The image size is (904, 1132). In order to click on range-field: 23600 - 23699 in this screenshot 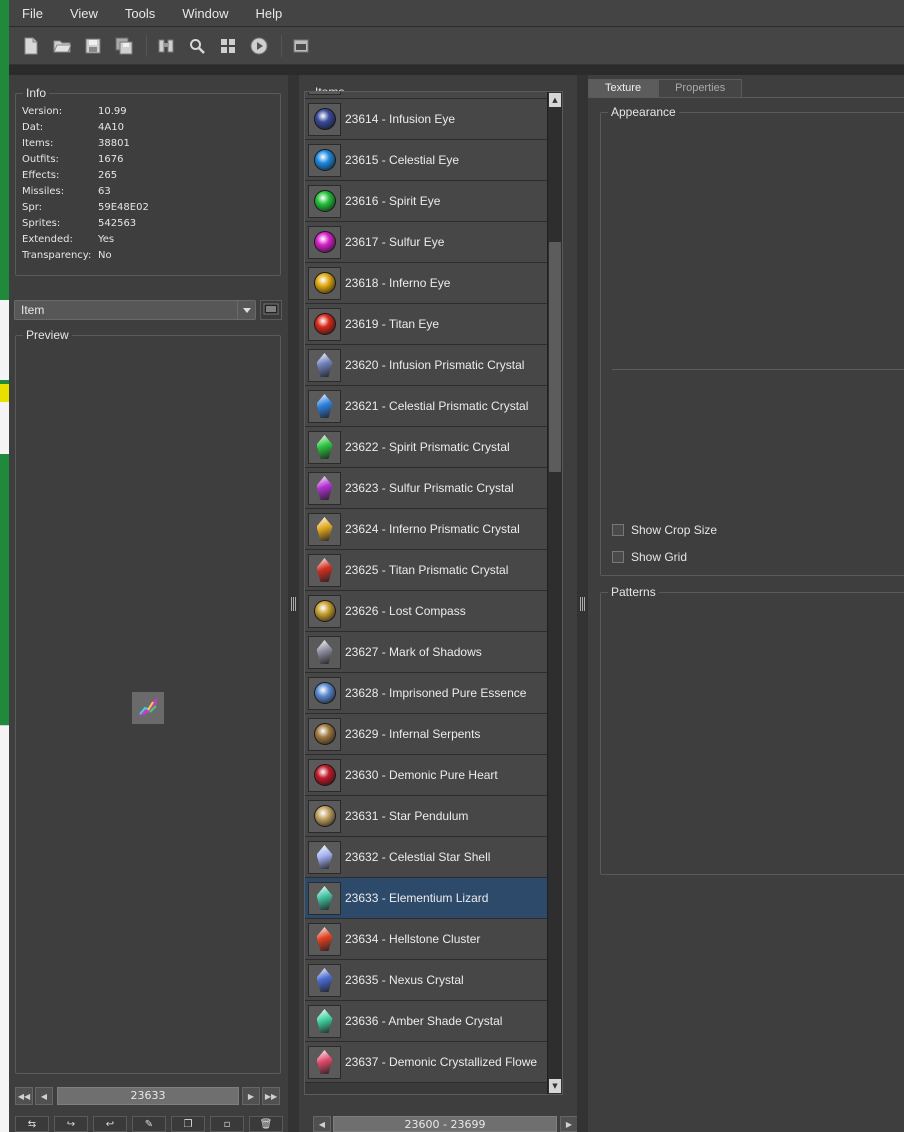, I will do `click(445, 1124)`.